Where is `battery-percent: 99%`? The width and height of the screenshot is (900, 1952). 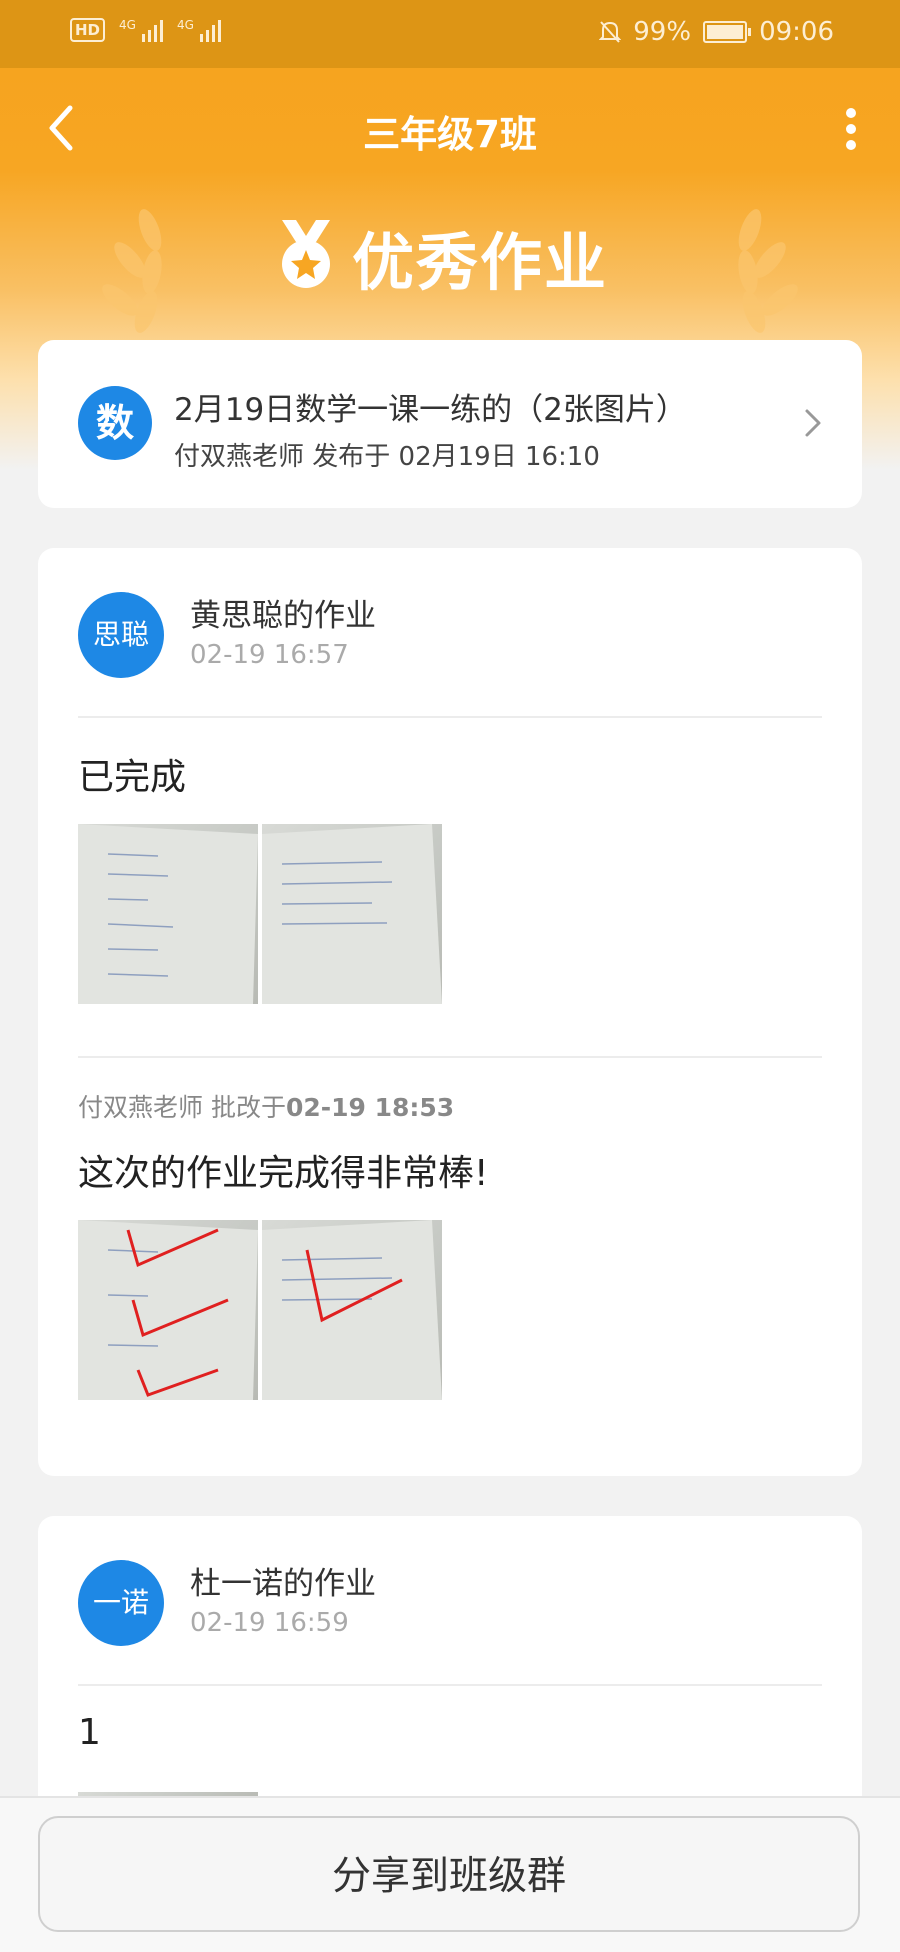
battery-percent: 99% is located at coordinates (662, 32).